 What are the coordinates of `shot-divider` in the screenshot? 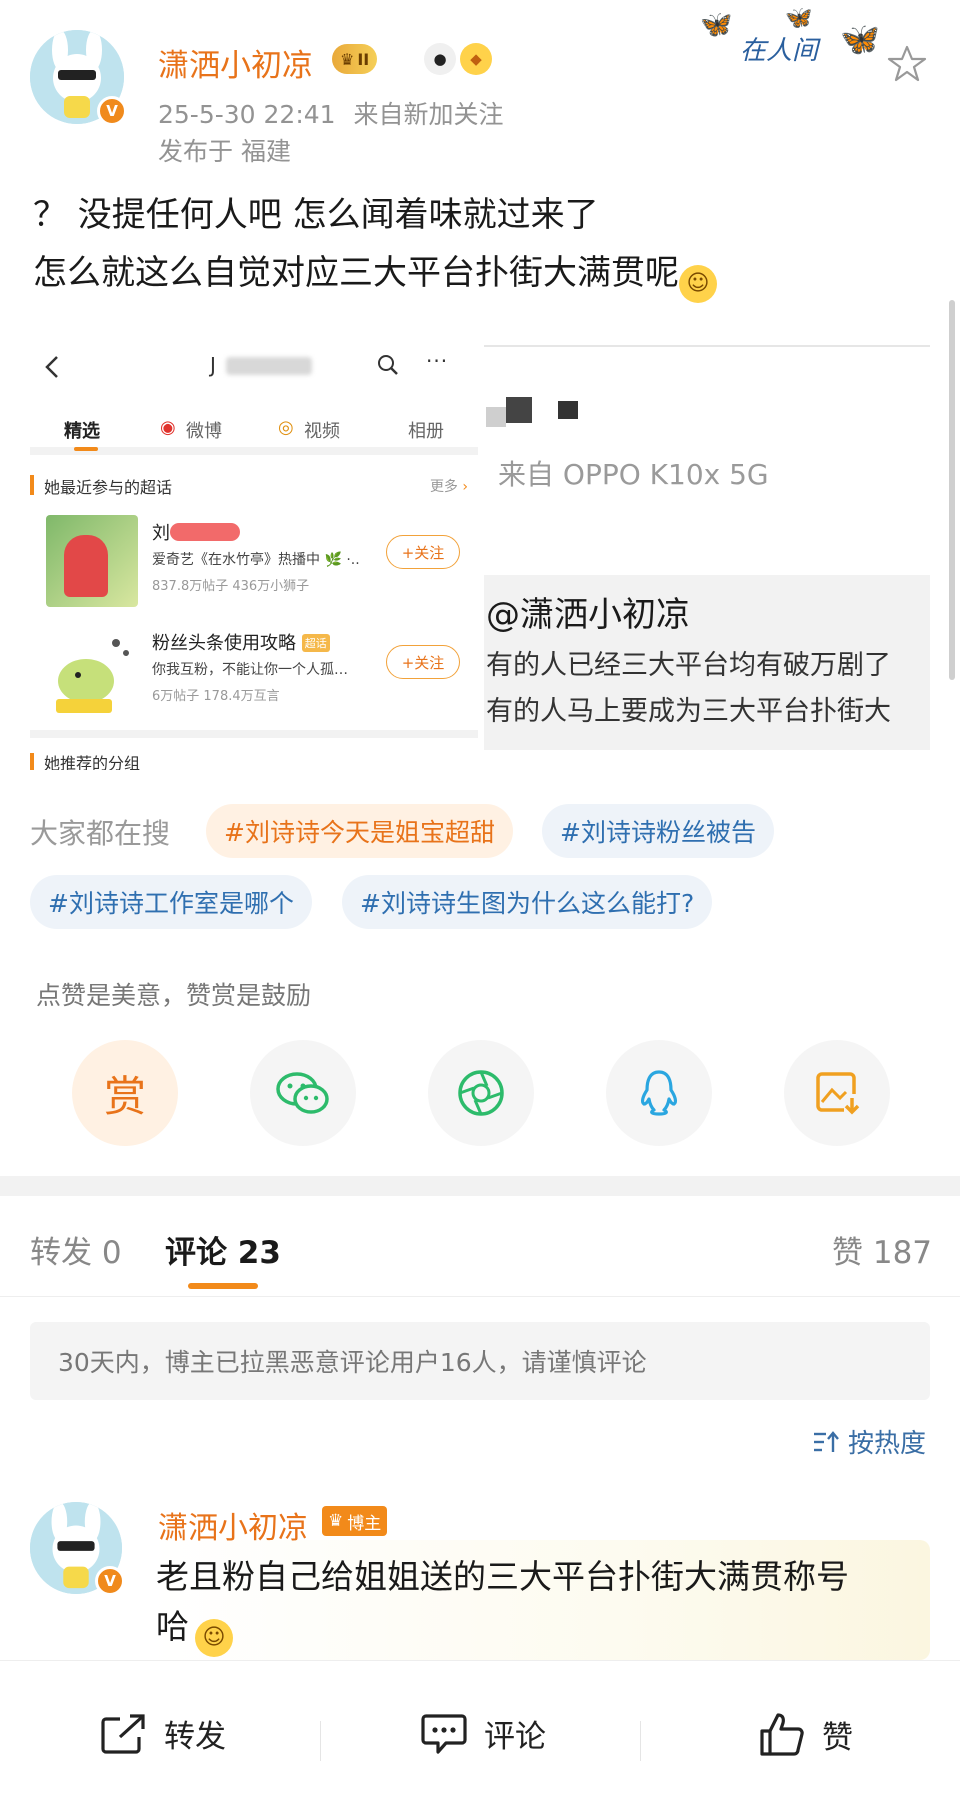 It's located at (254, 734).